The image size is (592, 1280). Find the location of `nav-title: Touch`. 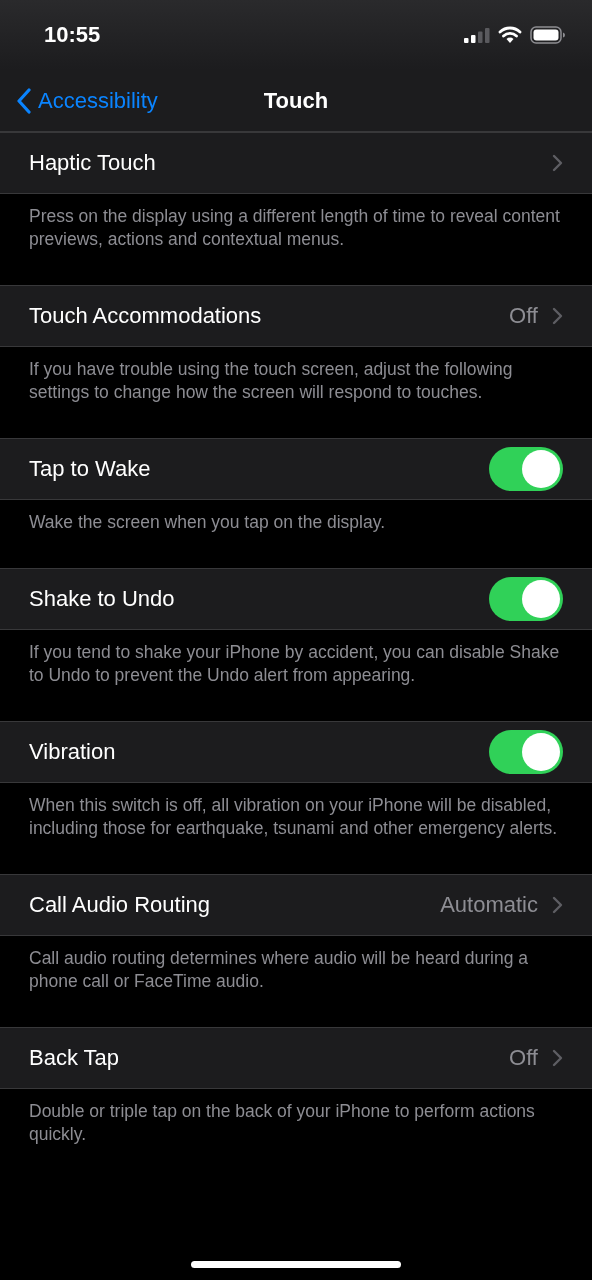

nav-title: Touch is located at coordinates (296, 100).